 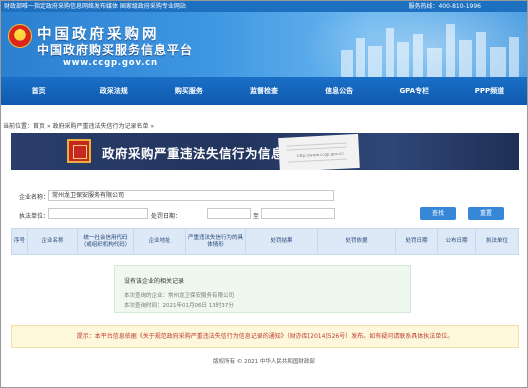 What do you see at coordinates (457, 241) in the screenshot?
I see `column-header: 公布日期` at bounding box center [457, 241].